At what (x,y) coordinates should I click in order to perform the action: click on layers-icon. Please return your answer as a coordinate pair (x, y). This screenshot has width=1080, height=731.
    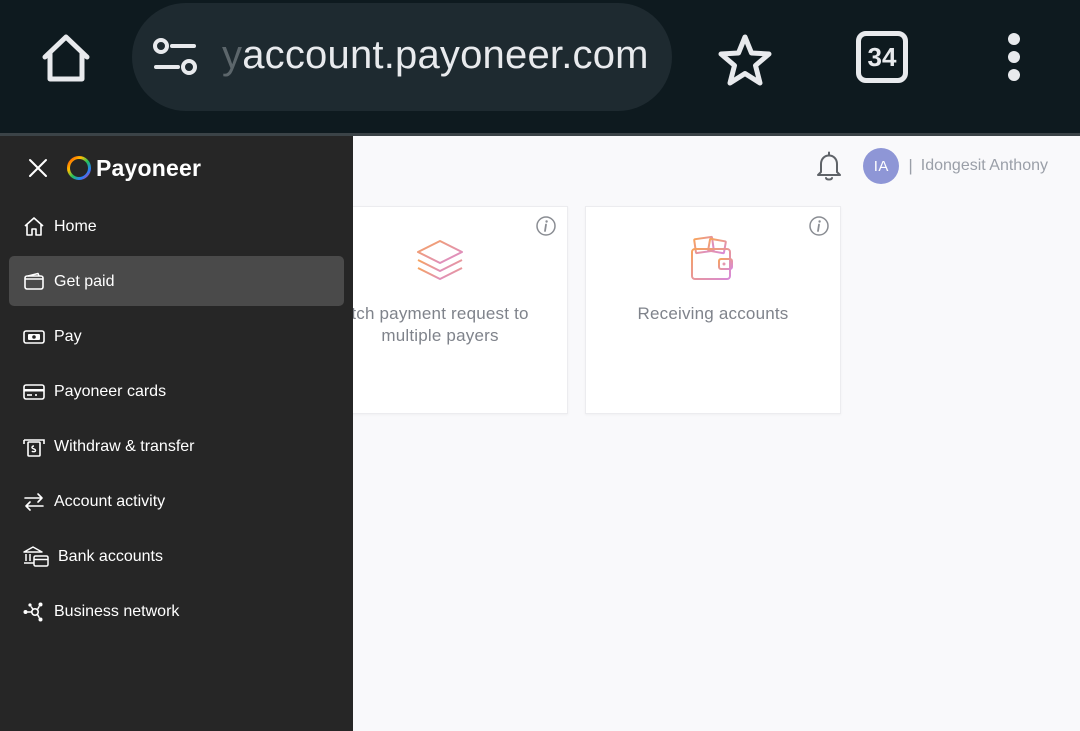
    Looking at the image, I should click on (440, 260).